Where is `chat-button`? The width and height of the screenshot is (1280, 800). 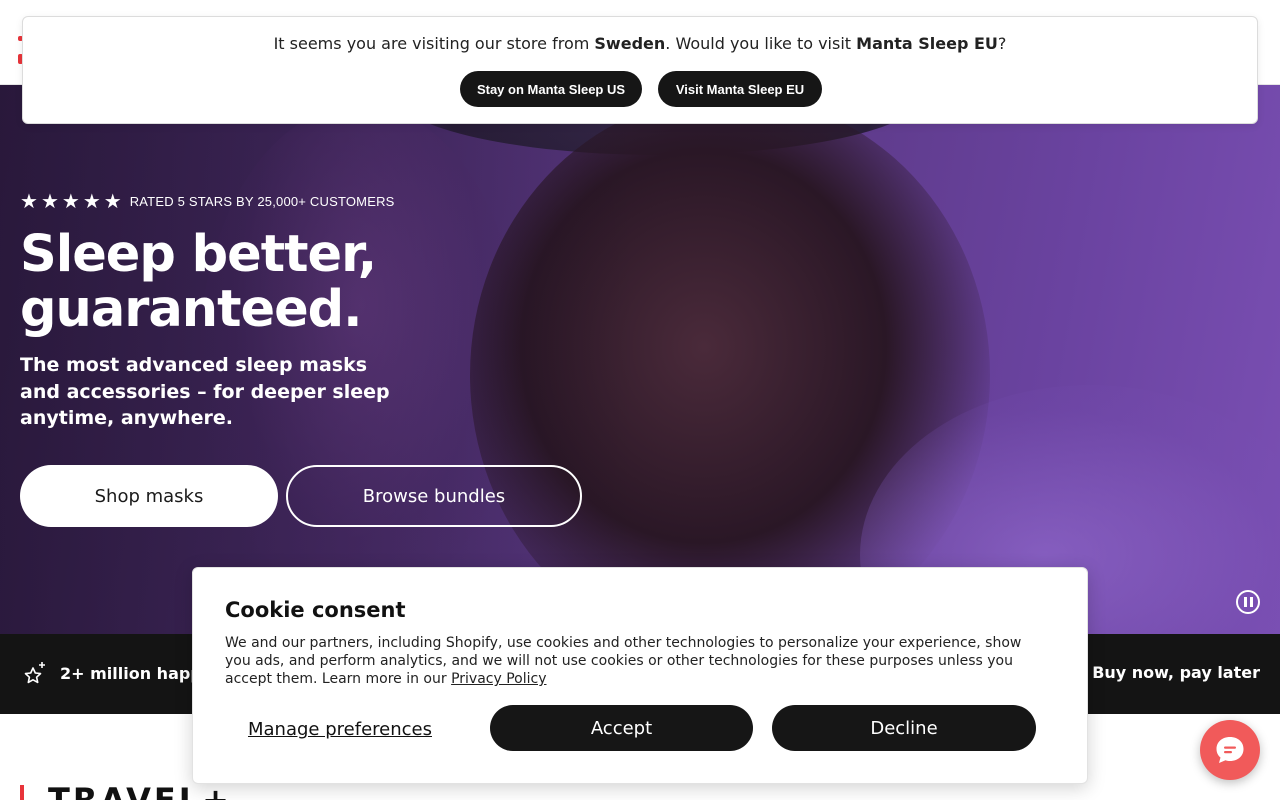
chat-button is located at coordinates (1230, 750).